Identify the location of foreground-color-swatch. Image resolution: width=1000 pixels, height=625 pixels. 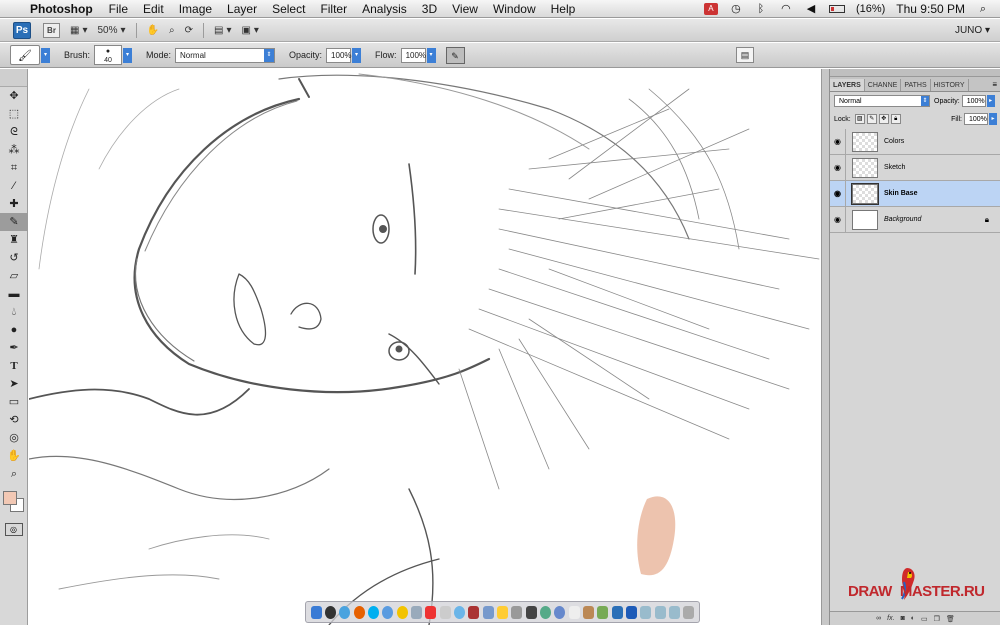
(10, 498).